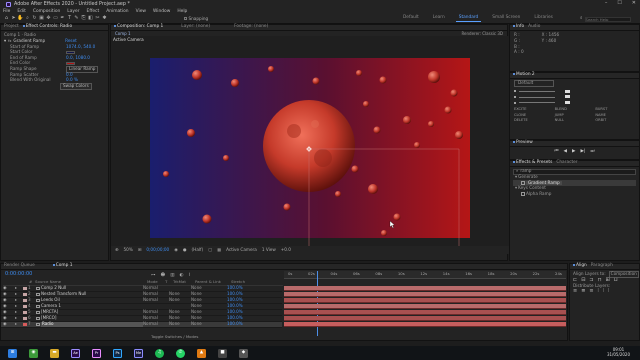 Image resolution: width=640 pixels, height=360 pixels. I want to click on comp-flowchart-icon: ⊶, so click(153, 275).